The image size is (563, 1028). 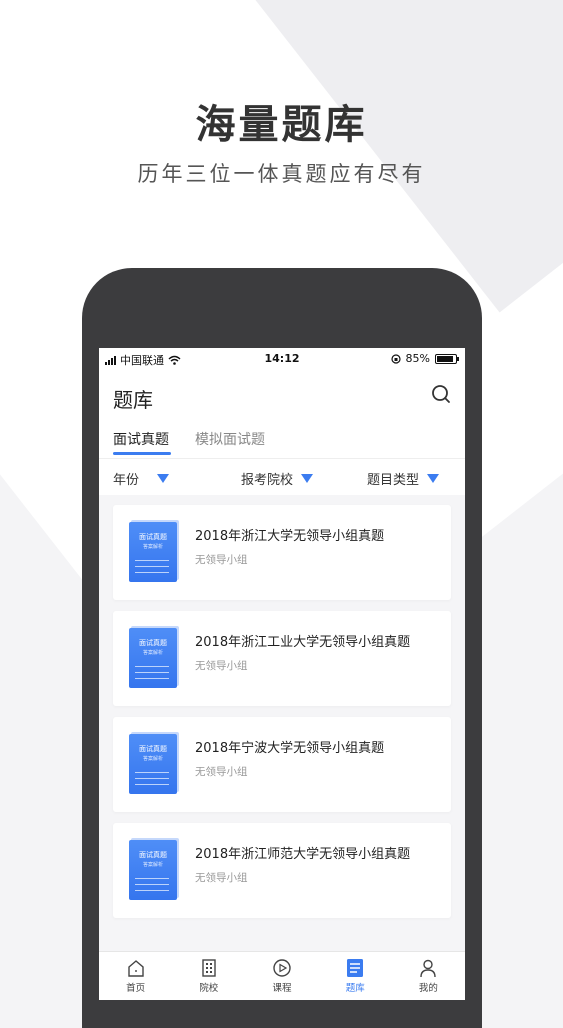 I want to click on building-icon, so click(x=209, y=968).